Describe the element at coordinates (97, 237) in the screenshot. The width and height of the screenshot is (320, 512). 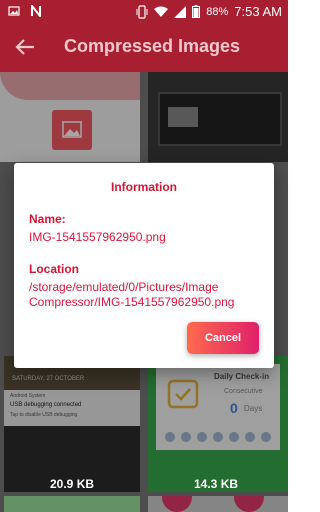
I see `name-value: IMG-1541557962950.png` at that location.